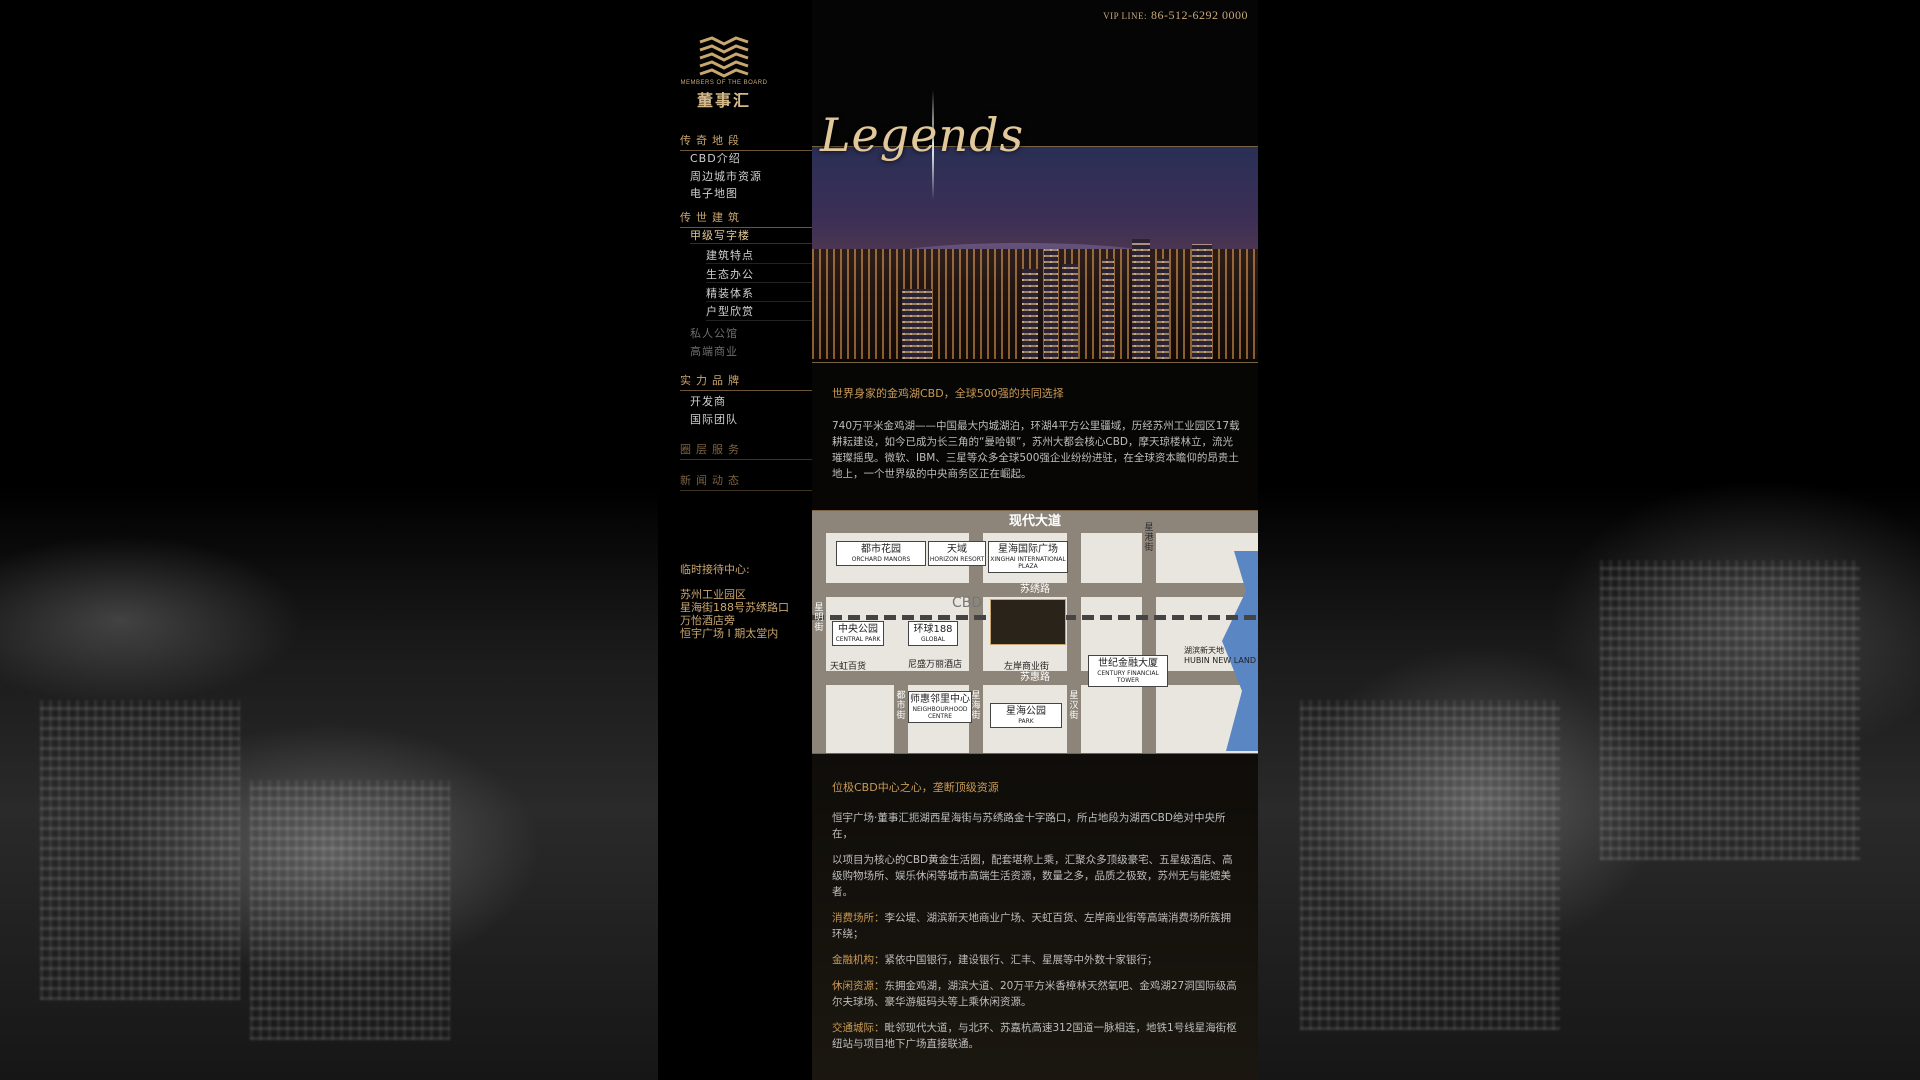 The height and width of the screenshot is (1080, 1920). Describe the element at coordinates (714, 333) in the screenshot. I see `nav-item-private-residence: 私人公馆` at that location.